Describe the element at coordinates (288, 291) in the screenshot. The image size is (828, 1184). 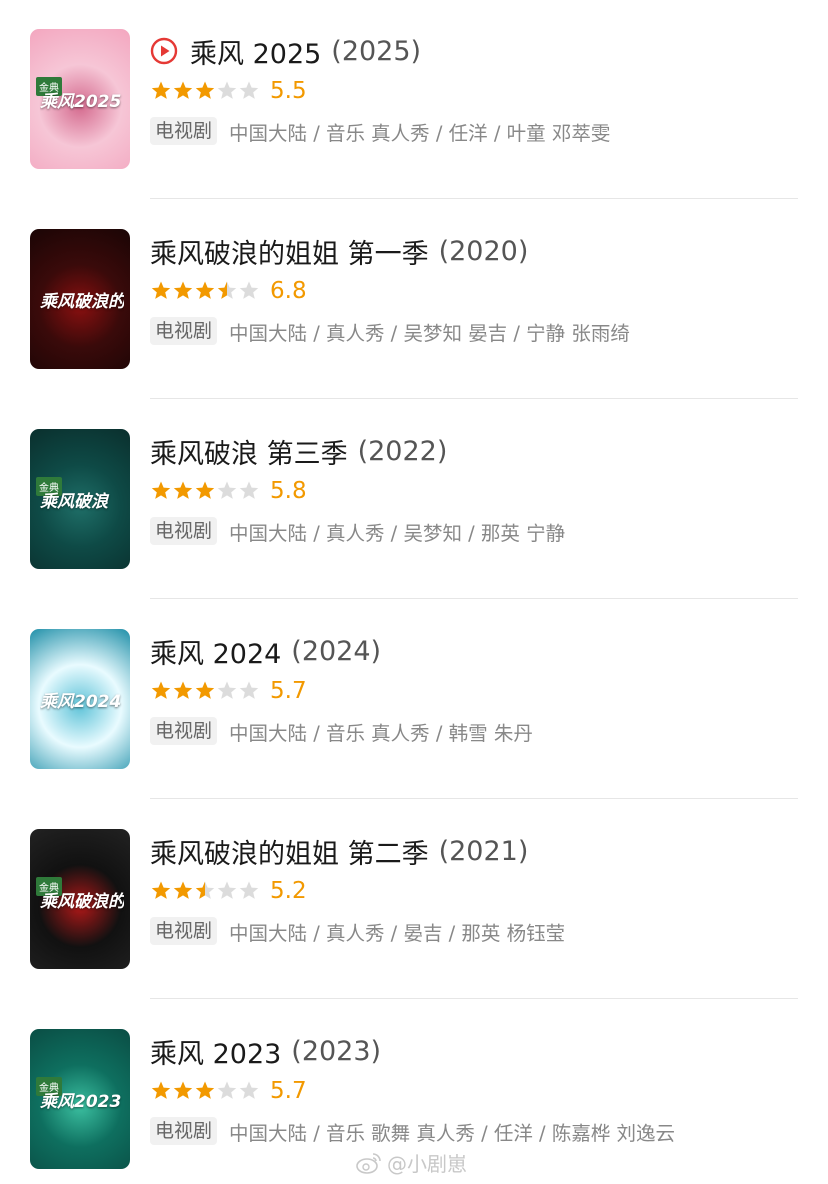
I see `rating-score: 6.8` at that location.